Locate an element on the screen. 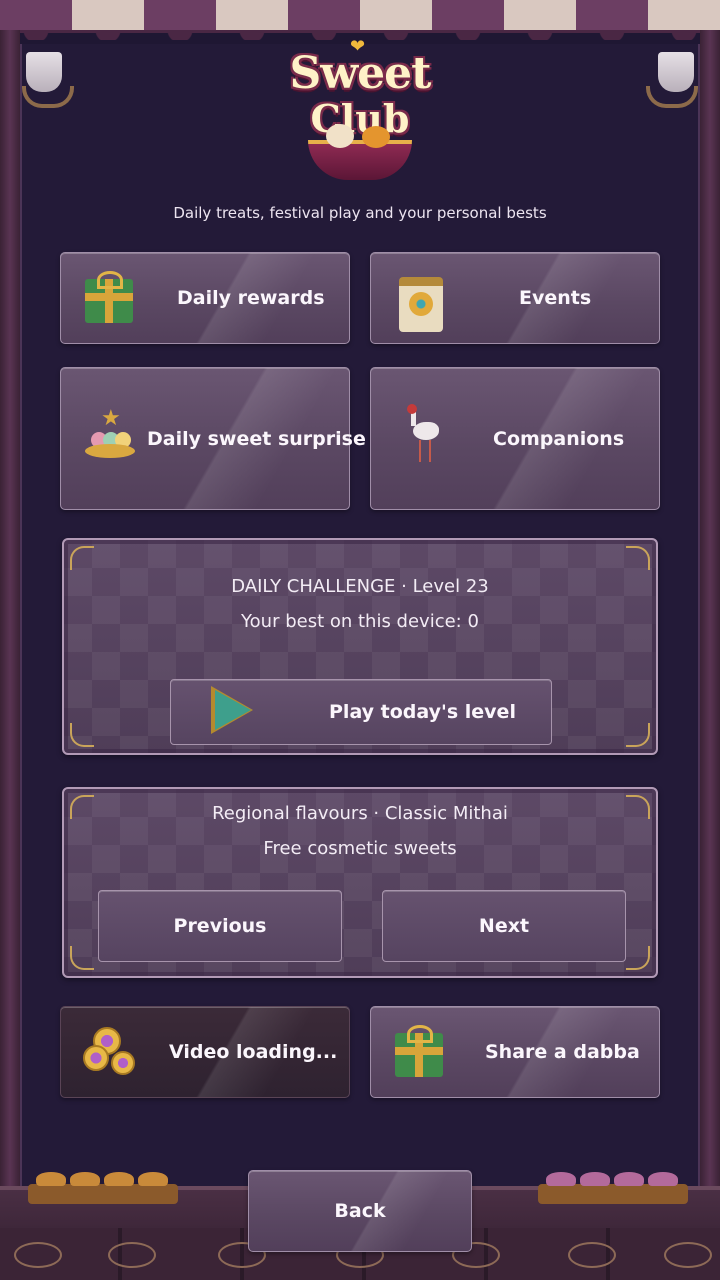 Image resolution: width=720 pixels, height=1280 pixels. daily-sweet-surprise-button: ★ Daily sweet surprise is located at coordinates (213, 438).